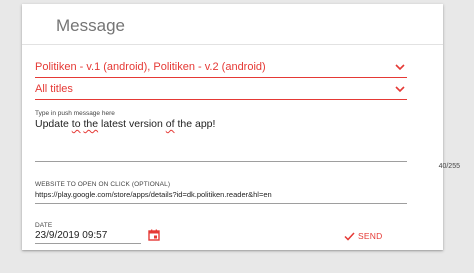 This screenshot has height=273, width=474. Describe the element at coordinates (76, 124) in the screenshot. I see `message-text: to` at that location.